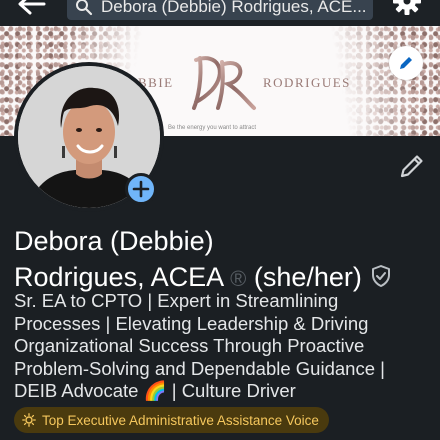 The width and height of the screenshot is (440, 440). I want to click on pencil-icon, so click(406, 63).